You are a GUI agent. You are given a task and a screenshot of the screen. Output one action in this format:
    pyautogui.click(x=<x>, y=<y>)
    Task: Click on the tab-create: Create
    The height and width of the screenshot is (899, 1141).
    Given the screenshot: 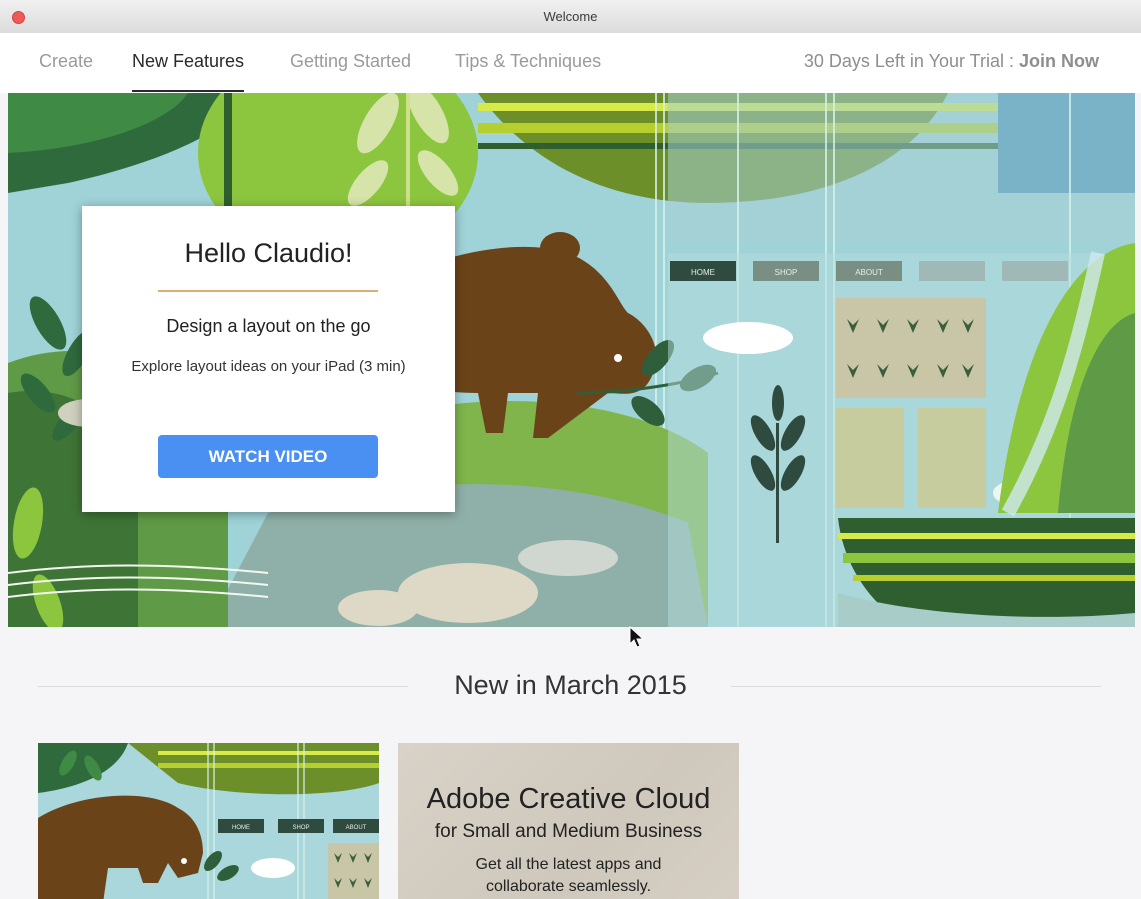 What is the action you would take?
    pyautogui.click(x=66, y=71)
    